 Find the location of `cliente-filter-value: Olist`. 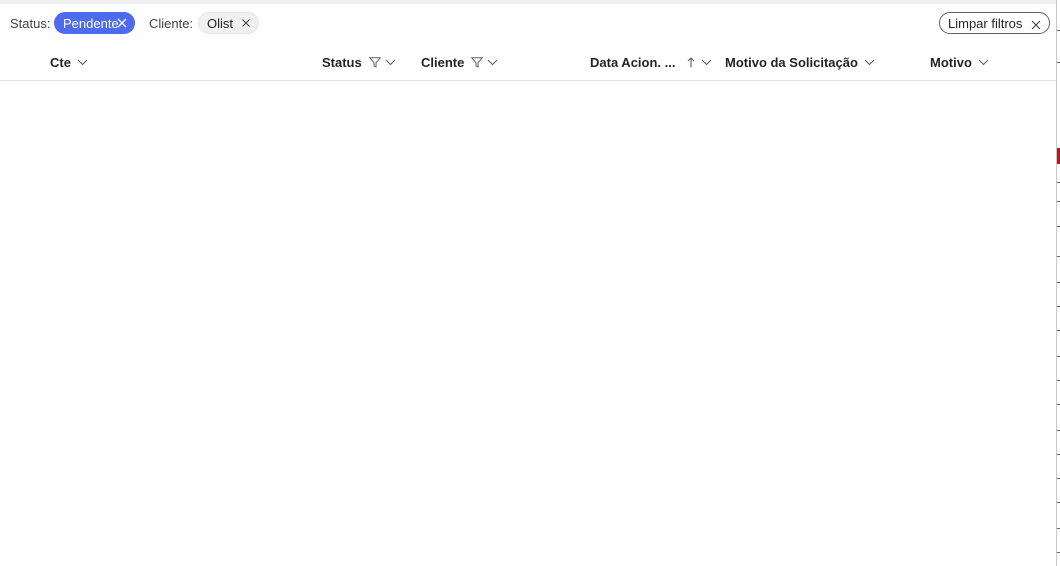

cliente-filter-value: Olist is located at coordinates (220, 23).